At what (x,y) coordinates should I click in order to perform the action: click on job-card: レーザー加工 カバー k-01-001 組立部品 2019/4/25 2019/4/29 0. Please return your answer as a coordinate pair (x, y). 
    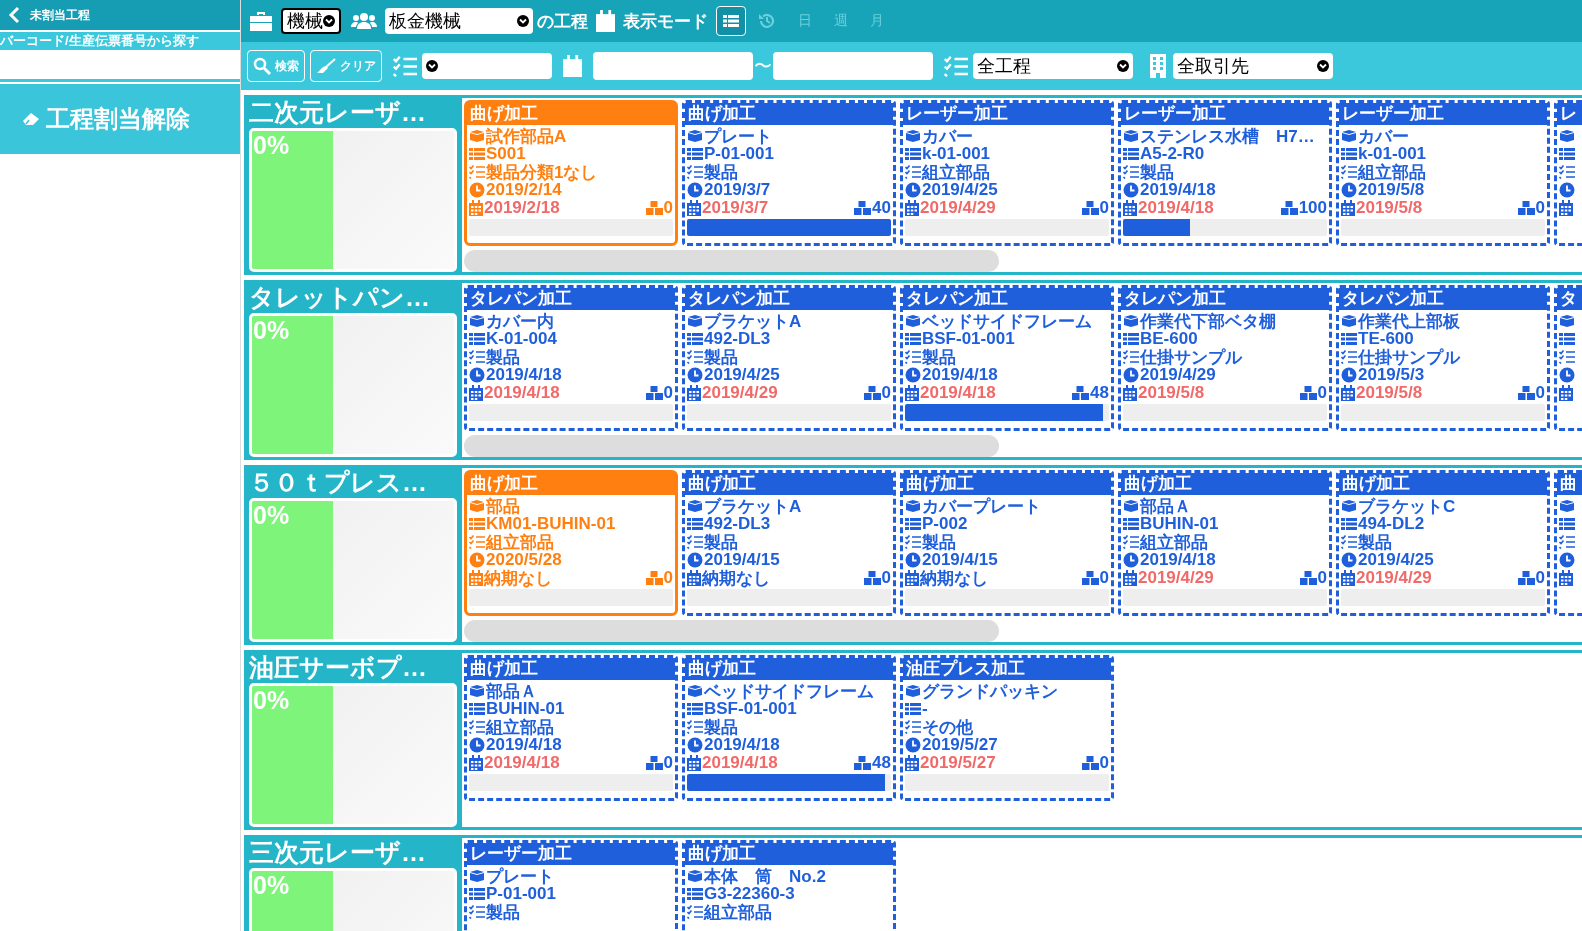
    Looking at the image, I should click on (1007, 173).